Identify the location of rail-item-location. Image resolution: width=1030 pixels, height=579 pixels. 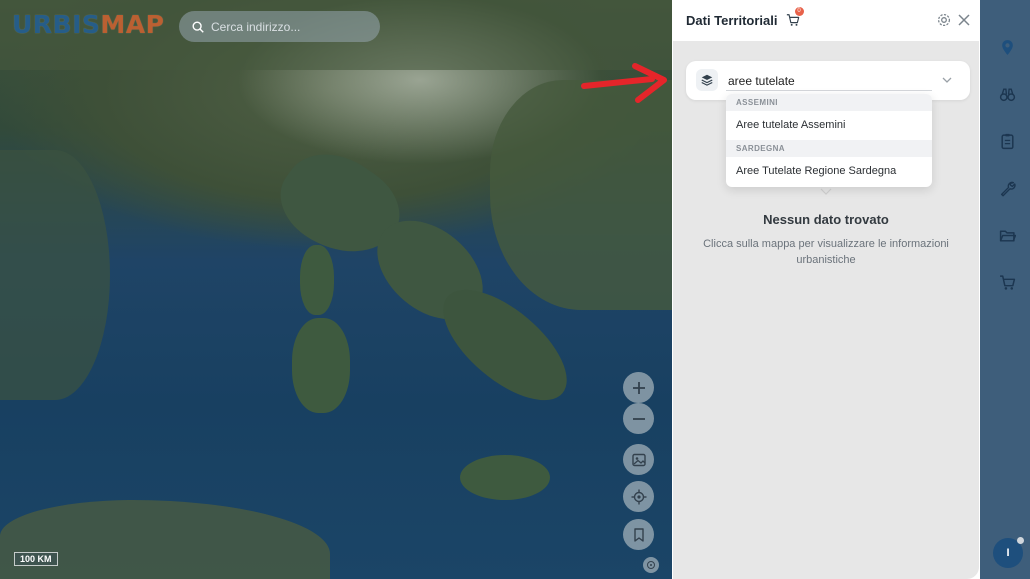
(1007, 47).